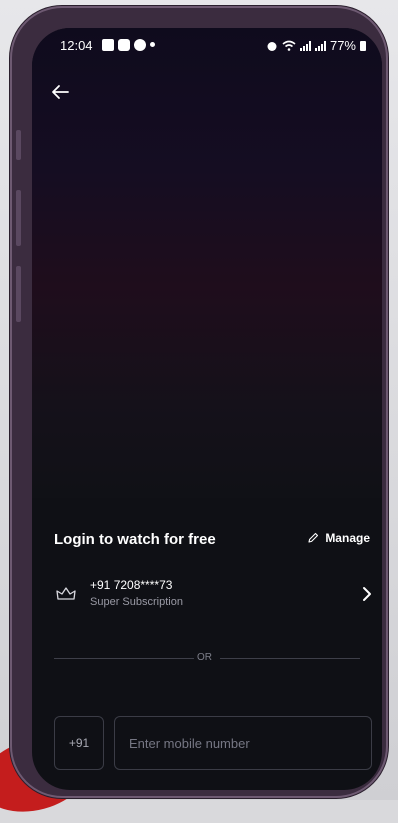  I want to click on alarm-icon, so click(272, 46).